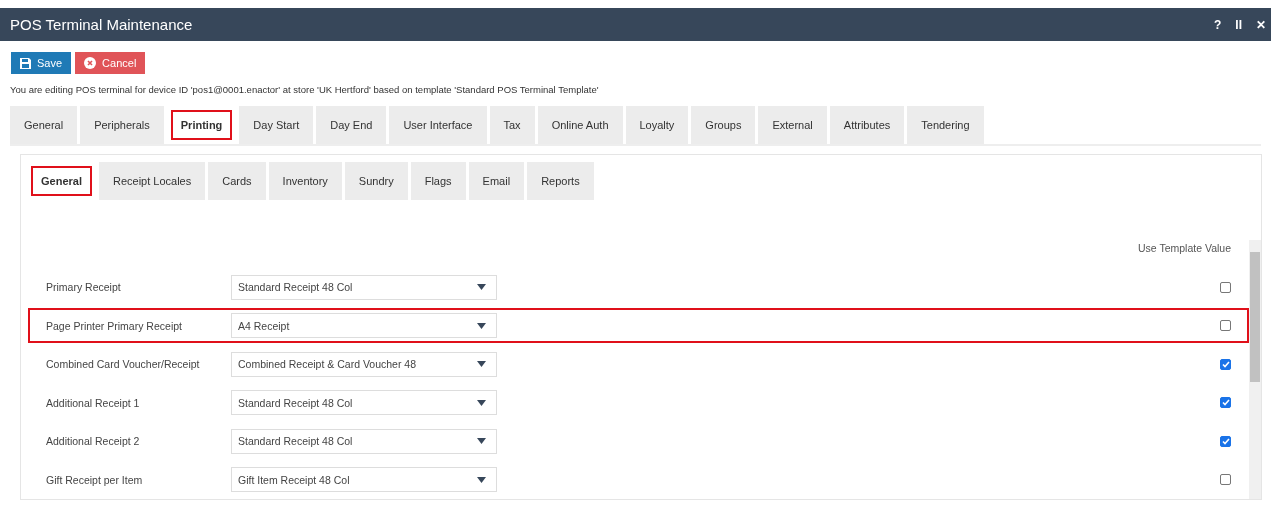  Describe the element at coordinates (94, 479) in the screenshot. I see `field-label: Gift Receipt per Item` at that location.